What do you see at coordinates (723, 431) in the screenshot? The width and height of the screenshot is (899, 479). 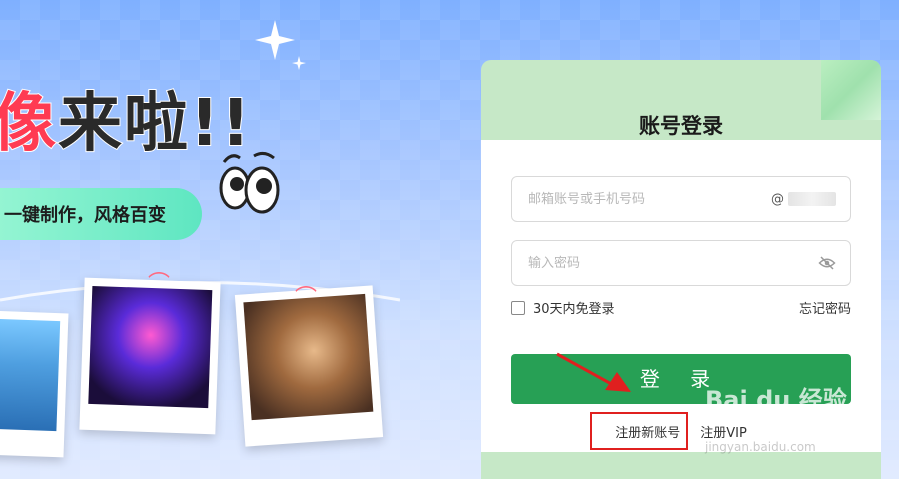 I see `register-vip-link: 注册VIP` at bounding box center [723, 431].